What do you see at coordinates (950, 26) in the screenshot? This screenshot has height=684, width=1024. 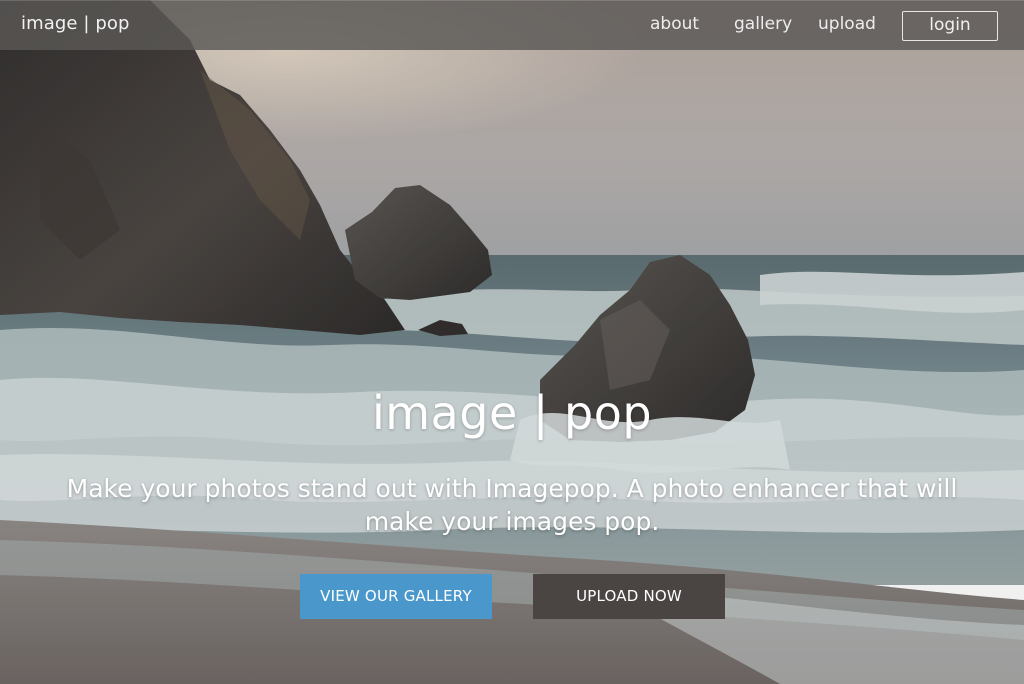 I see `login-button: login` at bounding box center [950, 26].